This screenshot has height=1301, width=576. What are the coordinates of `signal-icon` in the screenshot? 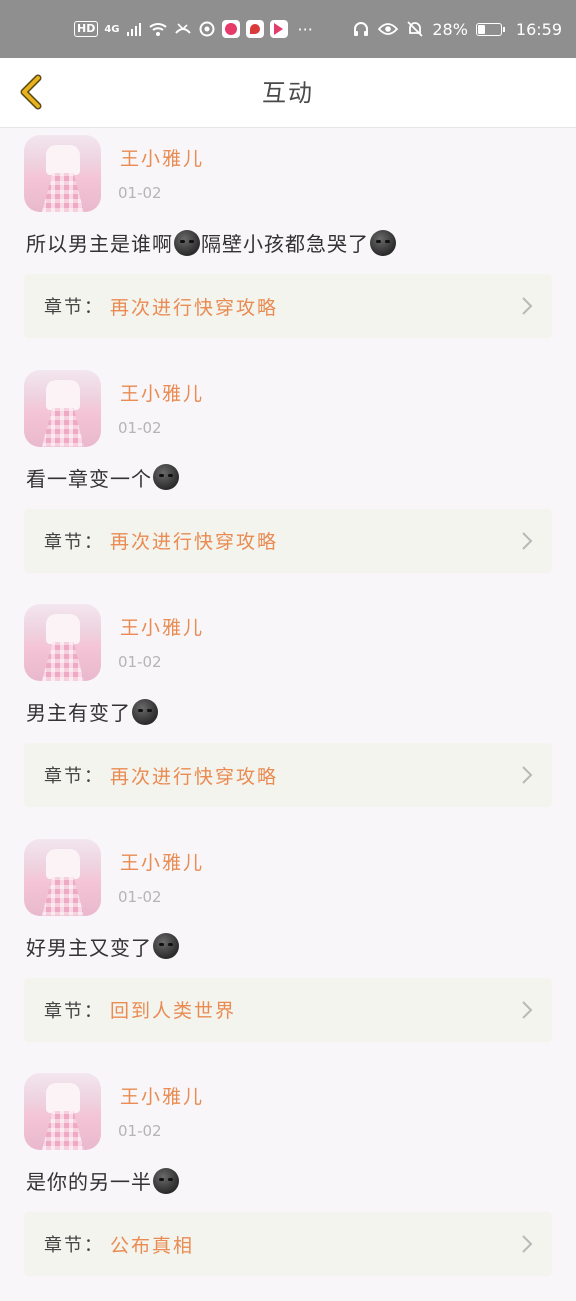 It's located at (133, 29).